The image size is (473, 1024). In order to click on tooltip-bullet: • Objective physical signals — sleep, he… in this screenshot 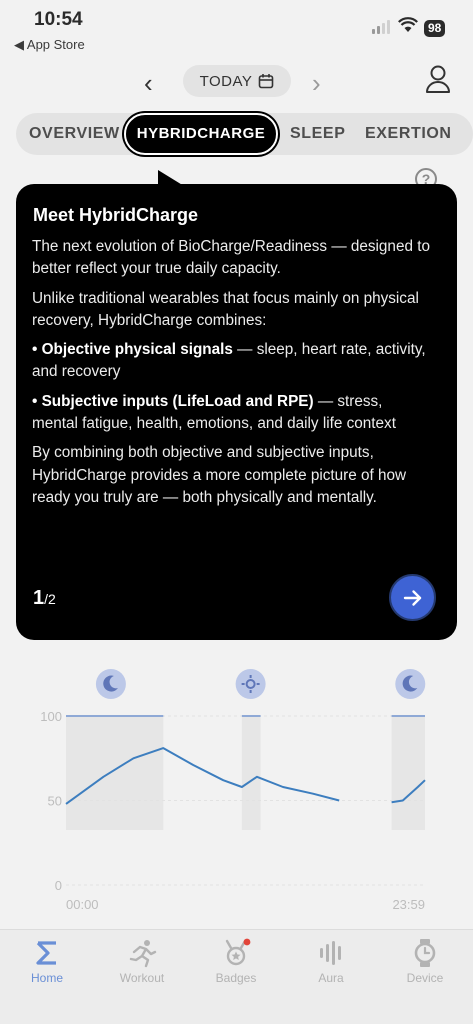, I will do `click(231, 361)`.